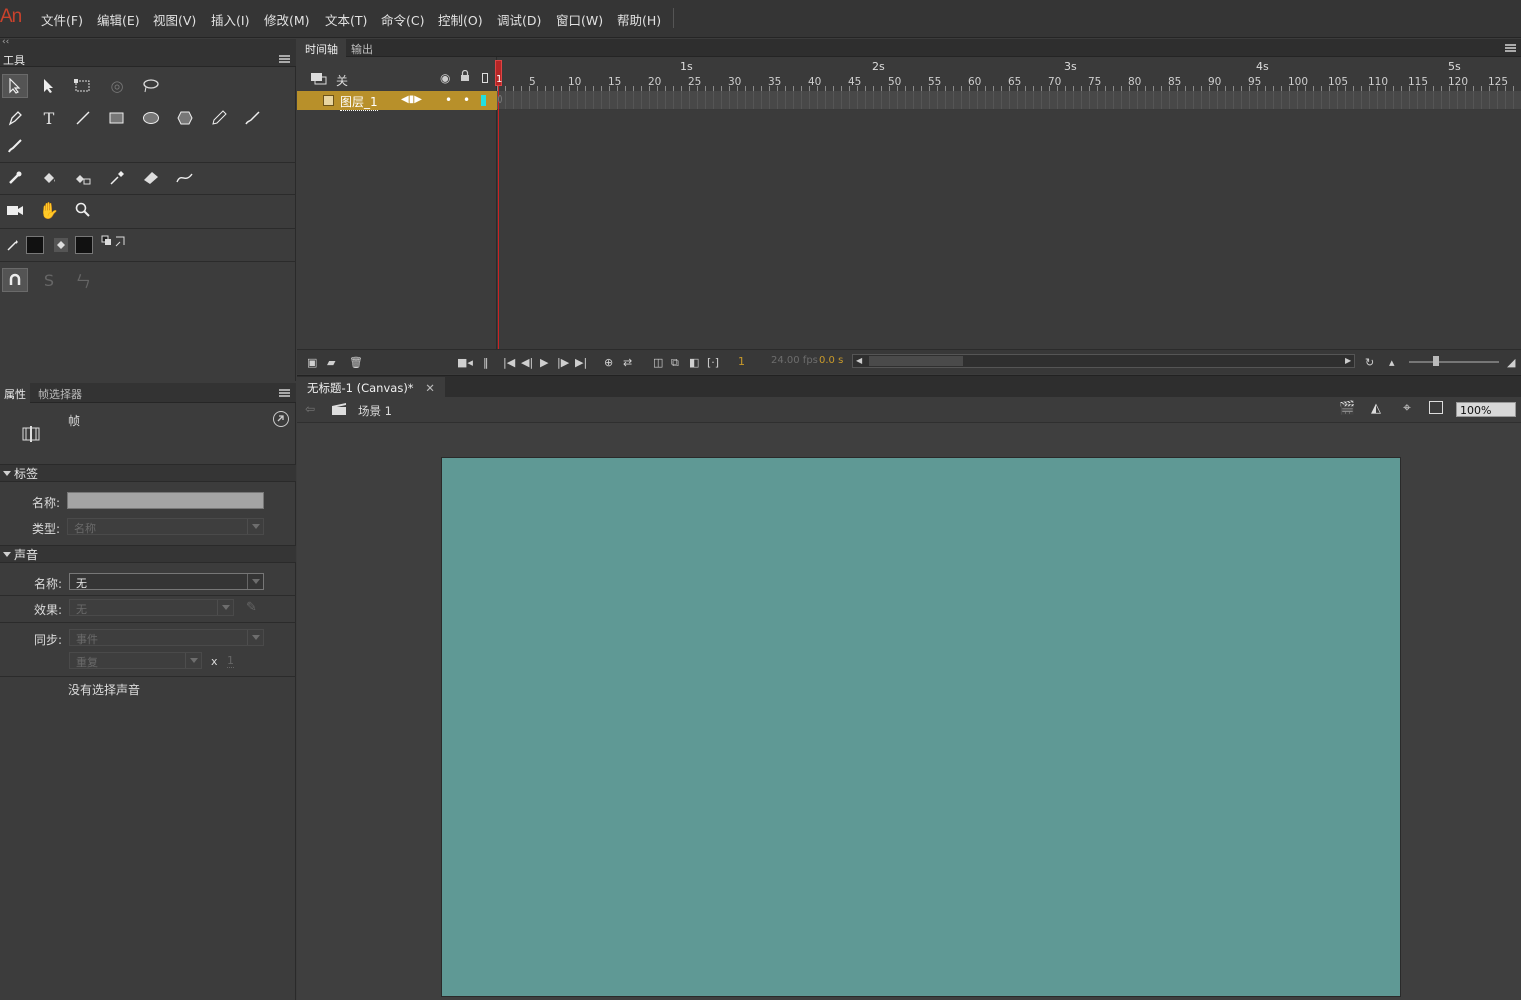  What do you see at coordinates (15, 178) in the screenshot?
I see `bone-tool-icon` at bounding box center [15, 178].